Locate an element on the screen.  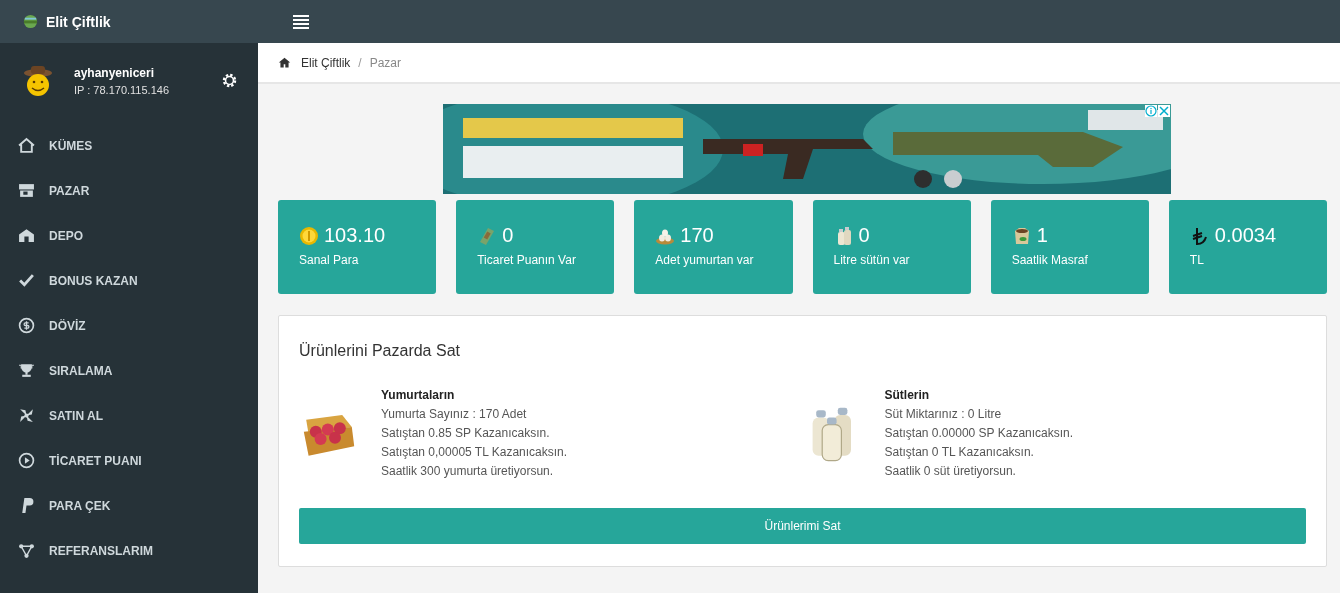
dollar-circle-icon is located at coordinates (26, 325).